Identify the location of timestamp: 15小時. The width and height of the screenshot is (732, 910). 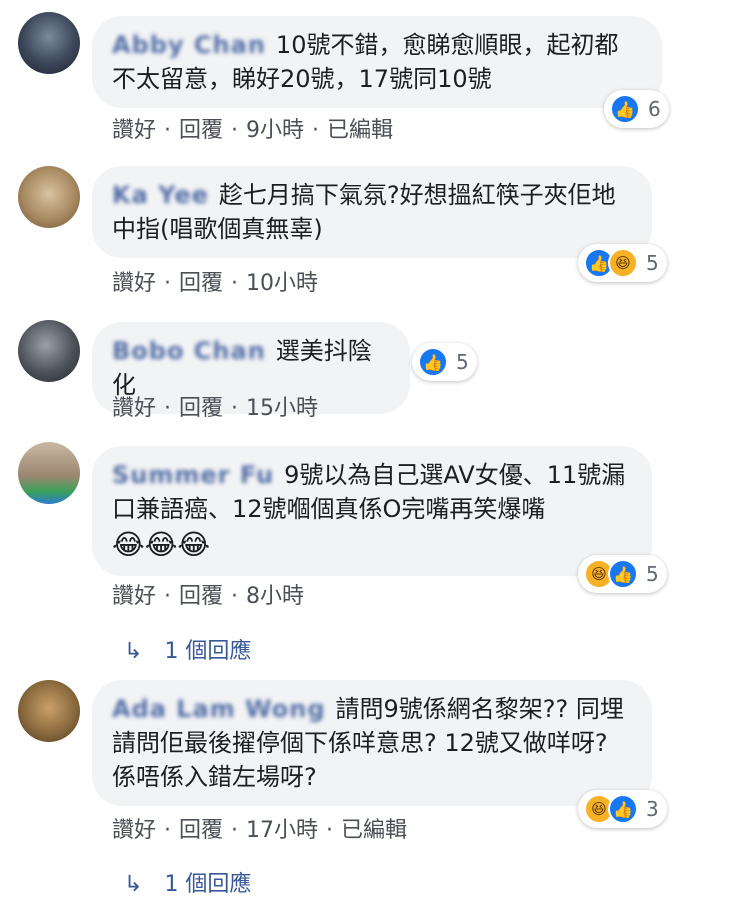
(282, 408).